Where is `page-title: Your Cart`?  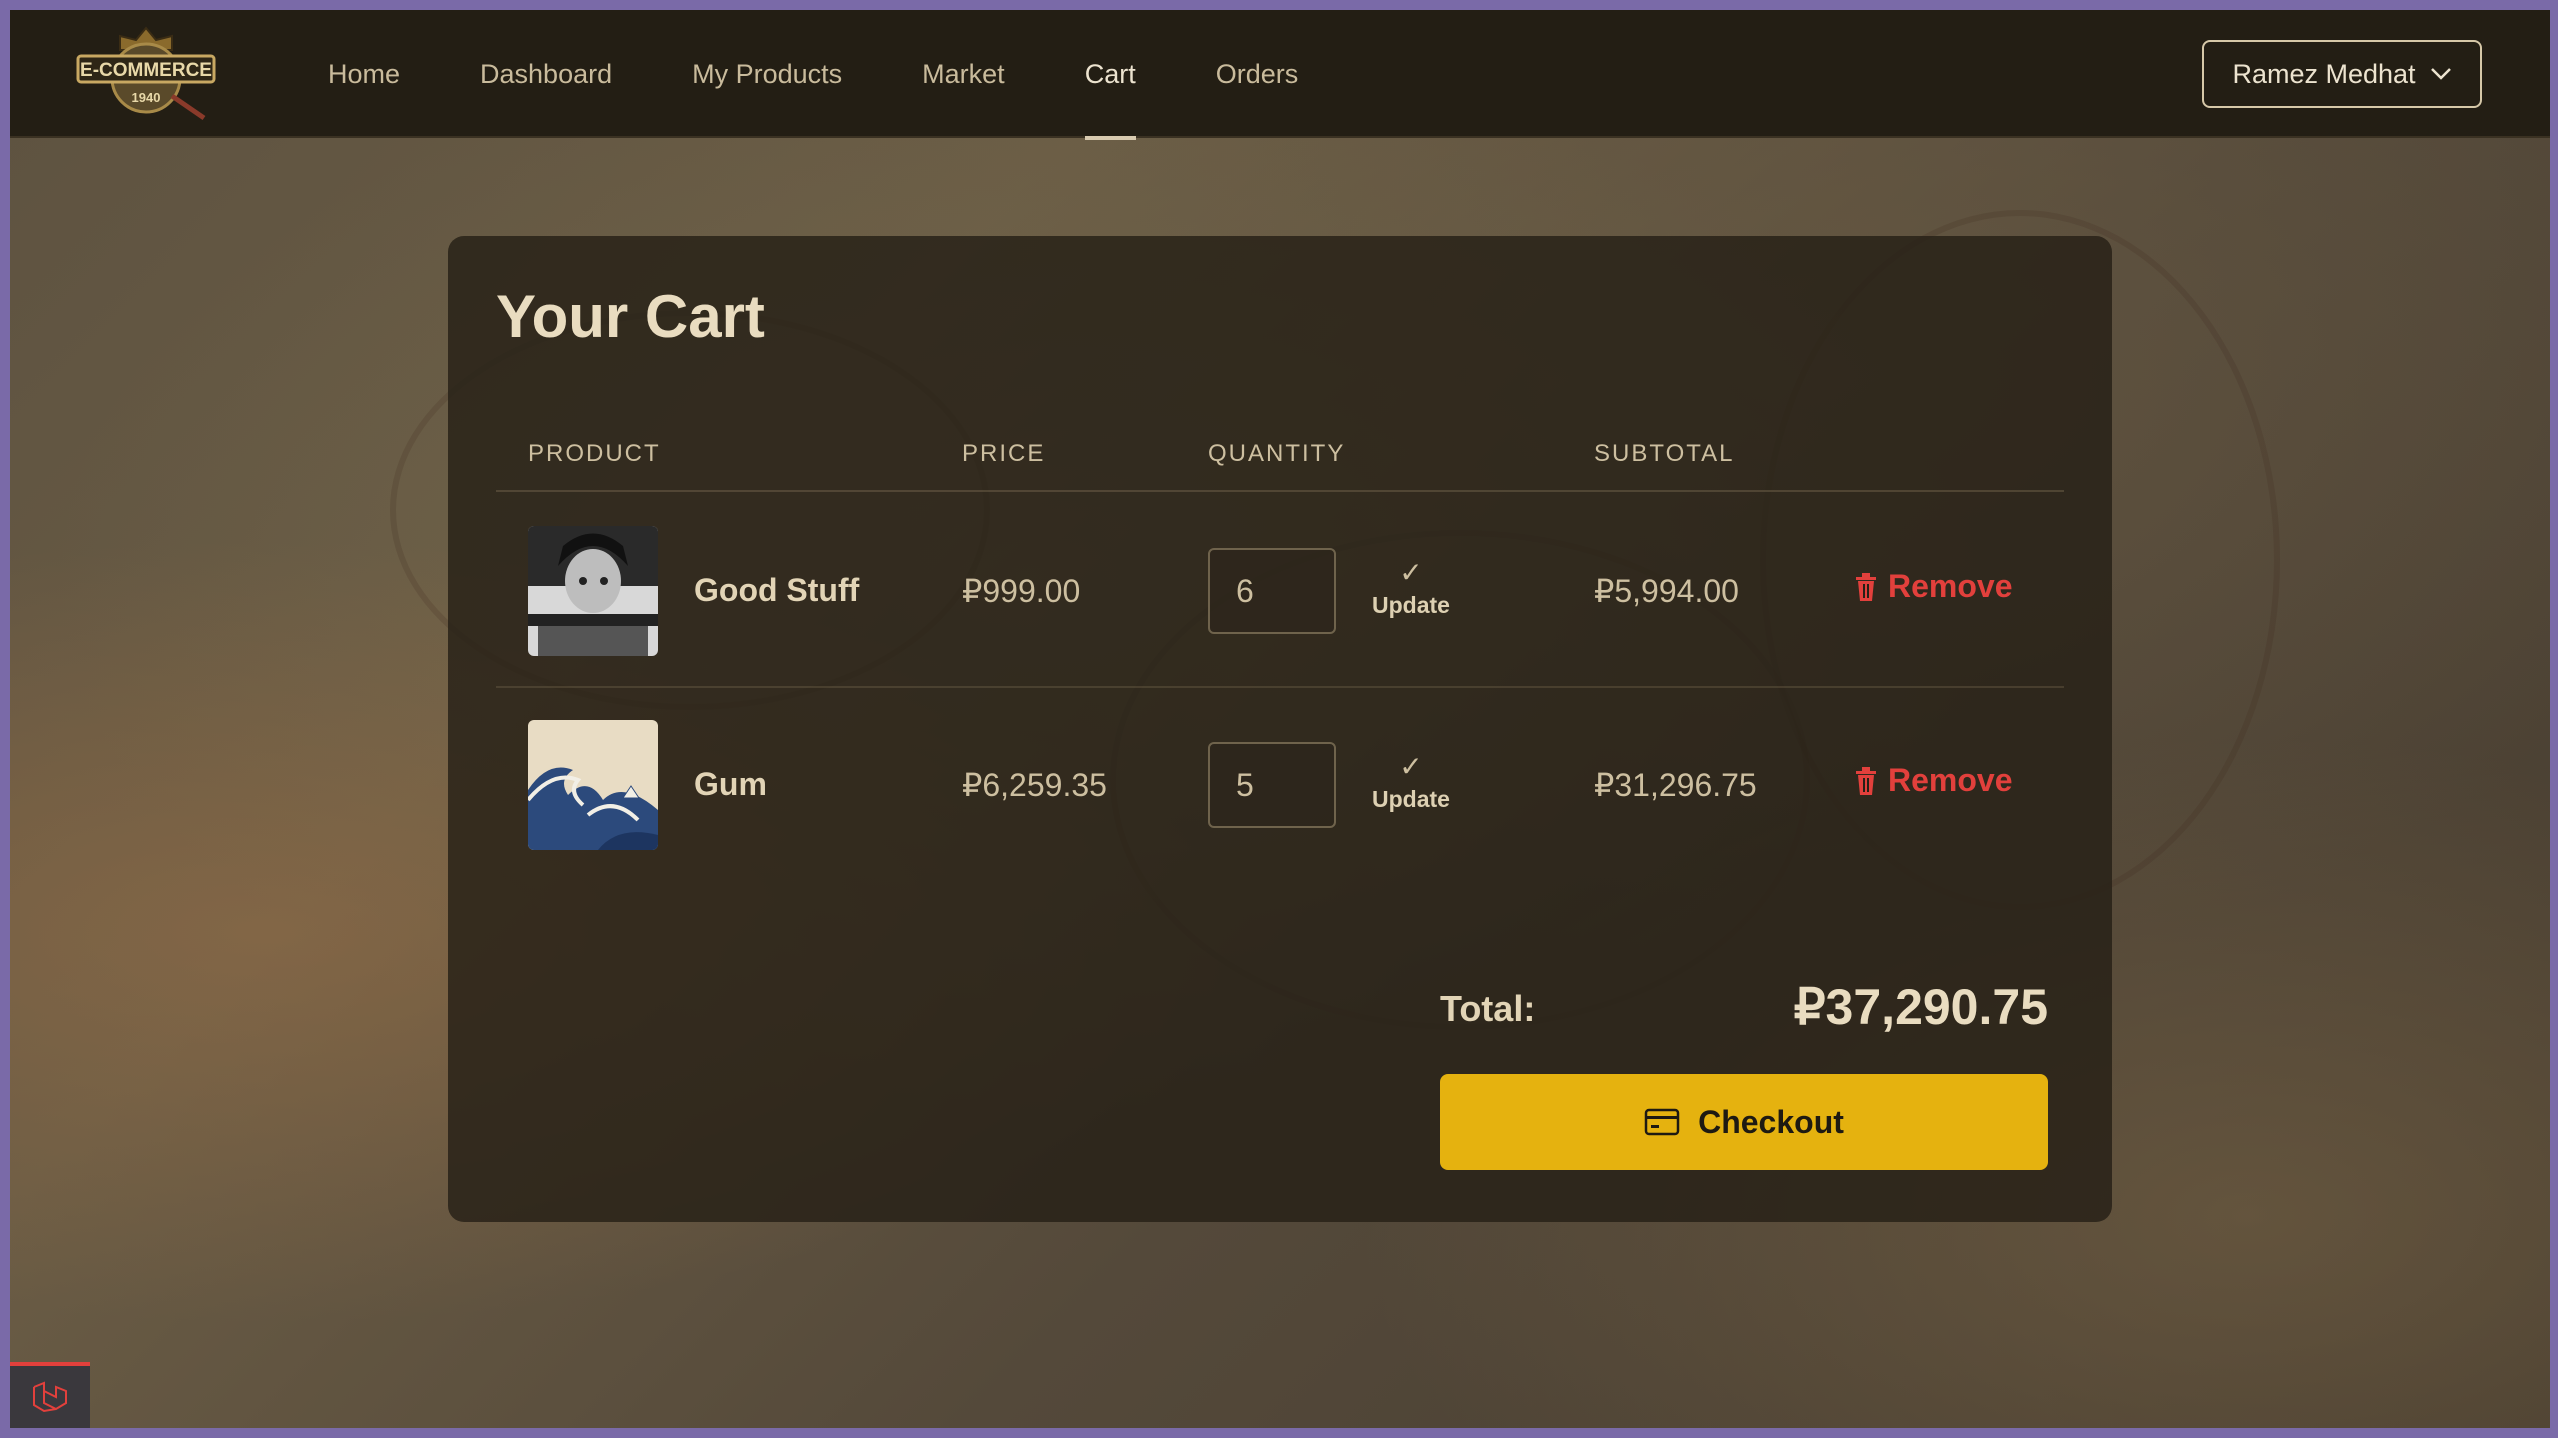 page-title: Your Cart is located at coordinates (630, 316).